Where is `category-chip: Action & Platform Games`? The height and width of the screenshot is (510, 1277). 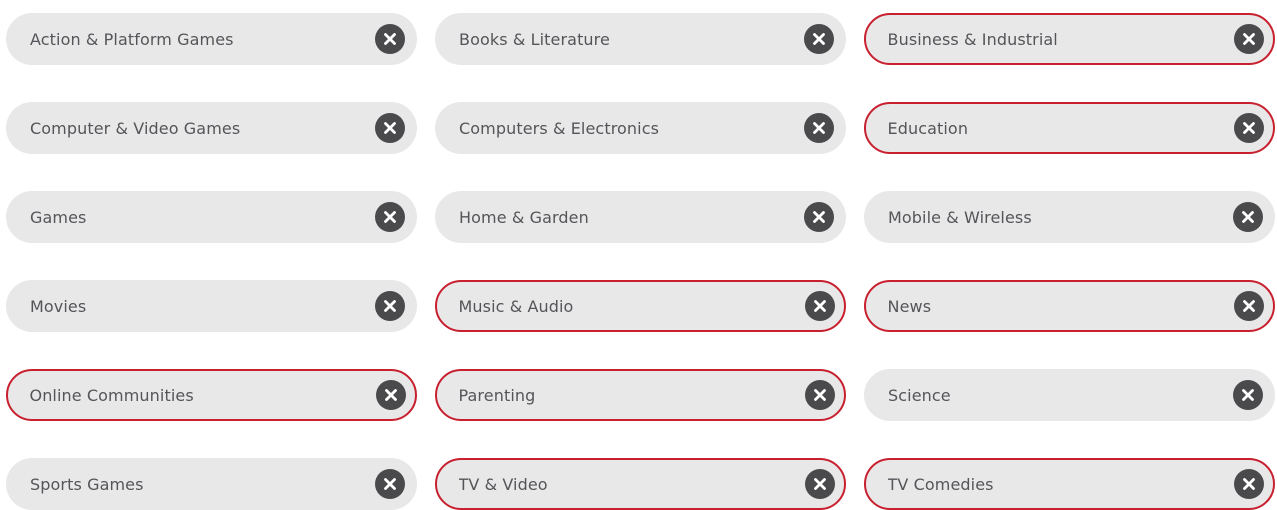
category-chip: Action & Platform Games is located at coordinates (211, 39).